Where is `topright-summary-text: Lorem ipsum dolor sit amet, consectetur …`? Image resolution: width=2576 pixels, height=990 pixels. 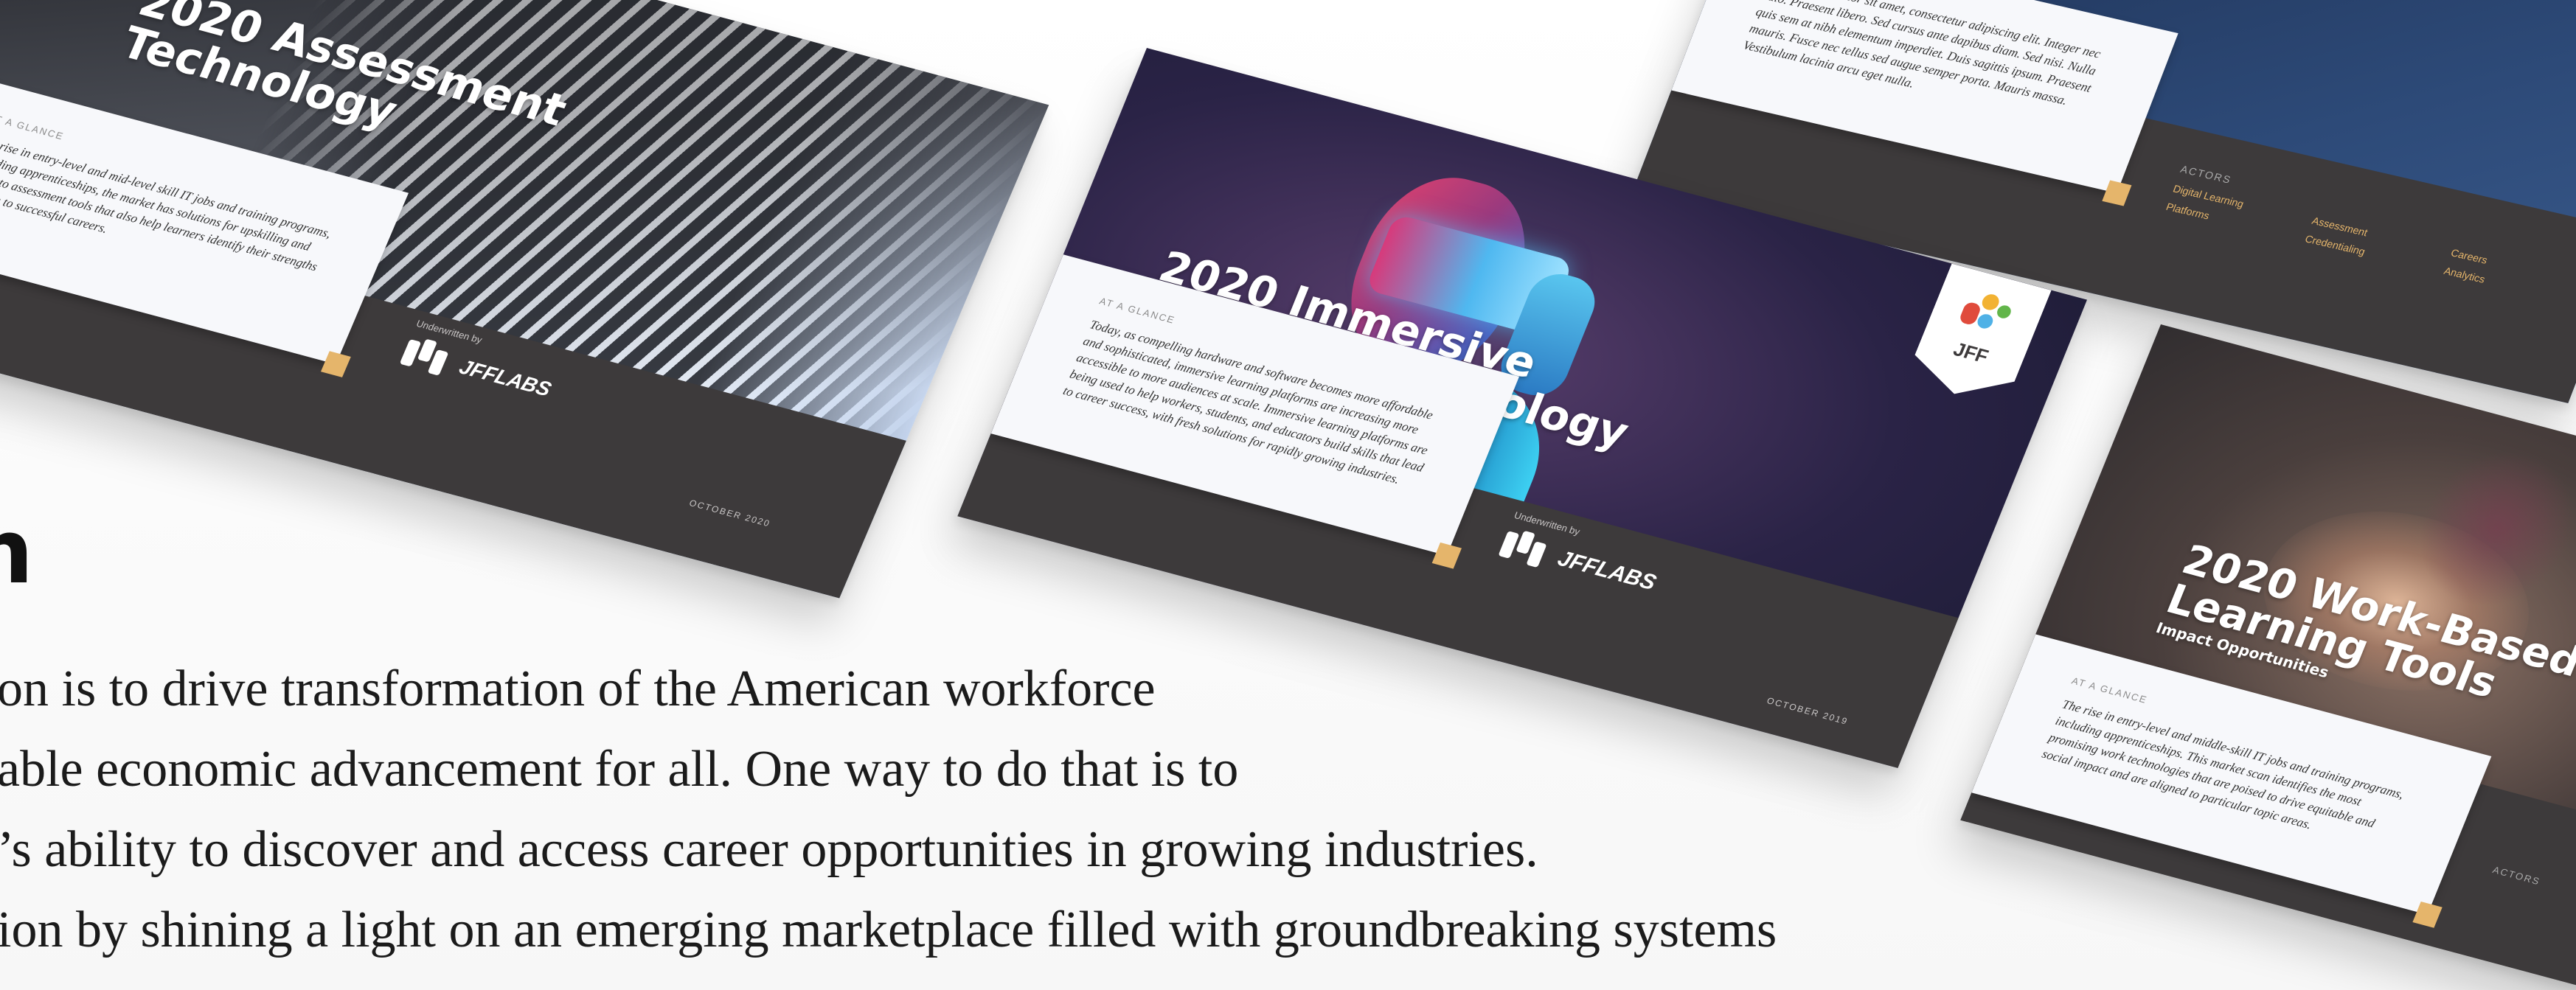 topright-summary-text: Lorem ipsum dolor sit amet, consectetur … is located at coordinates (1921, 54).